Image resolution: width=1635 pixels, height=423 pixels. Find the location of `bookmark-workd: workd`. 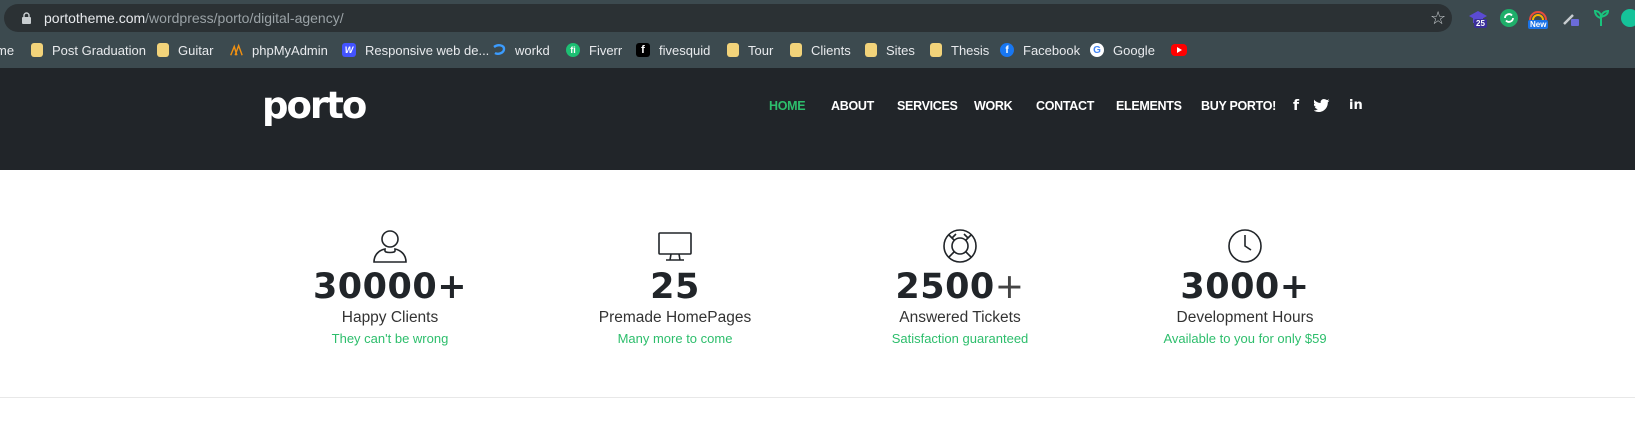

bookmark-workd: workd is located at coordinates (521, 50).